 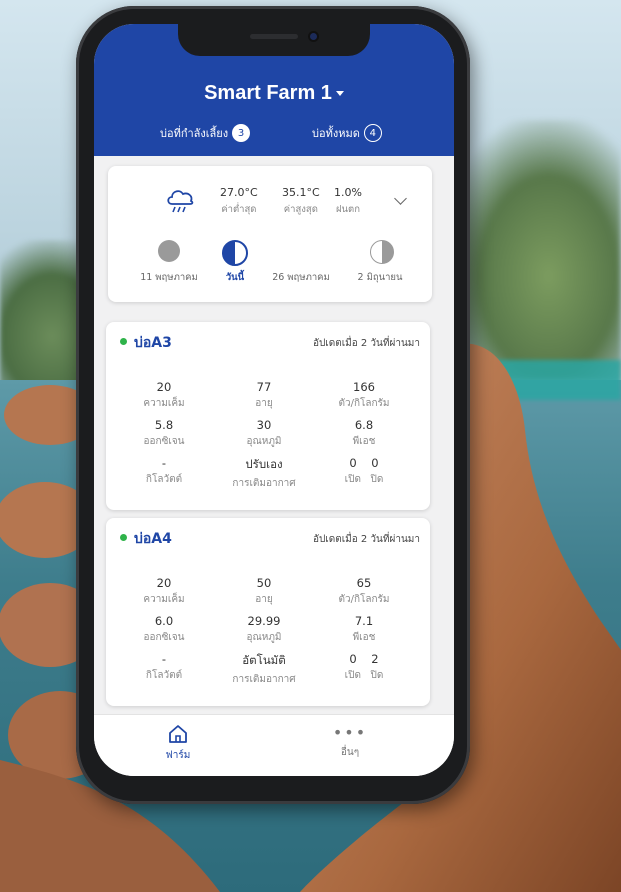 I want to click on phone-notch, so click(x=274, y=40).